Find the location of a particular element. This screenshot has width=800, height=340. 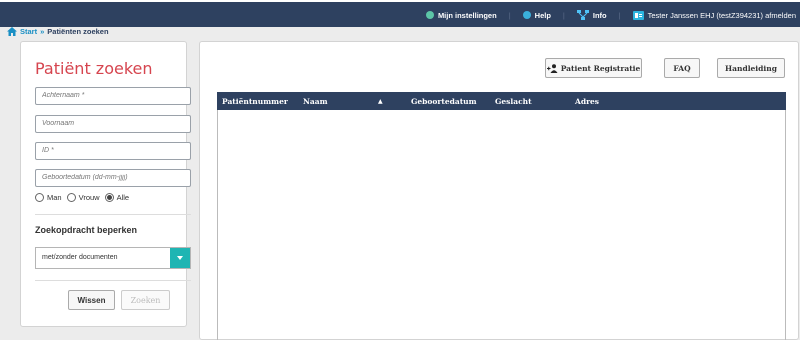

top-strip is located at coordinates (400, 1).